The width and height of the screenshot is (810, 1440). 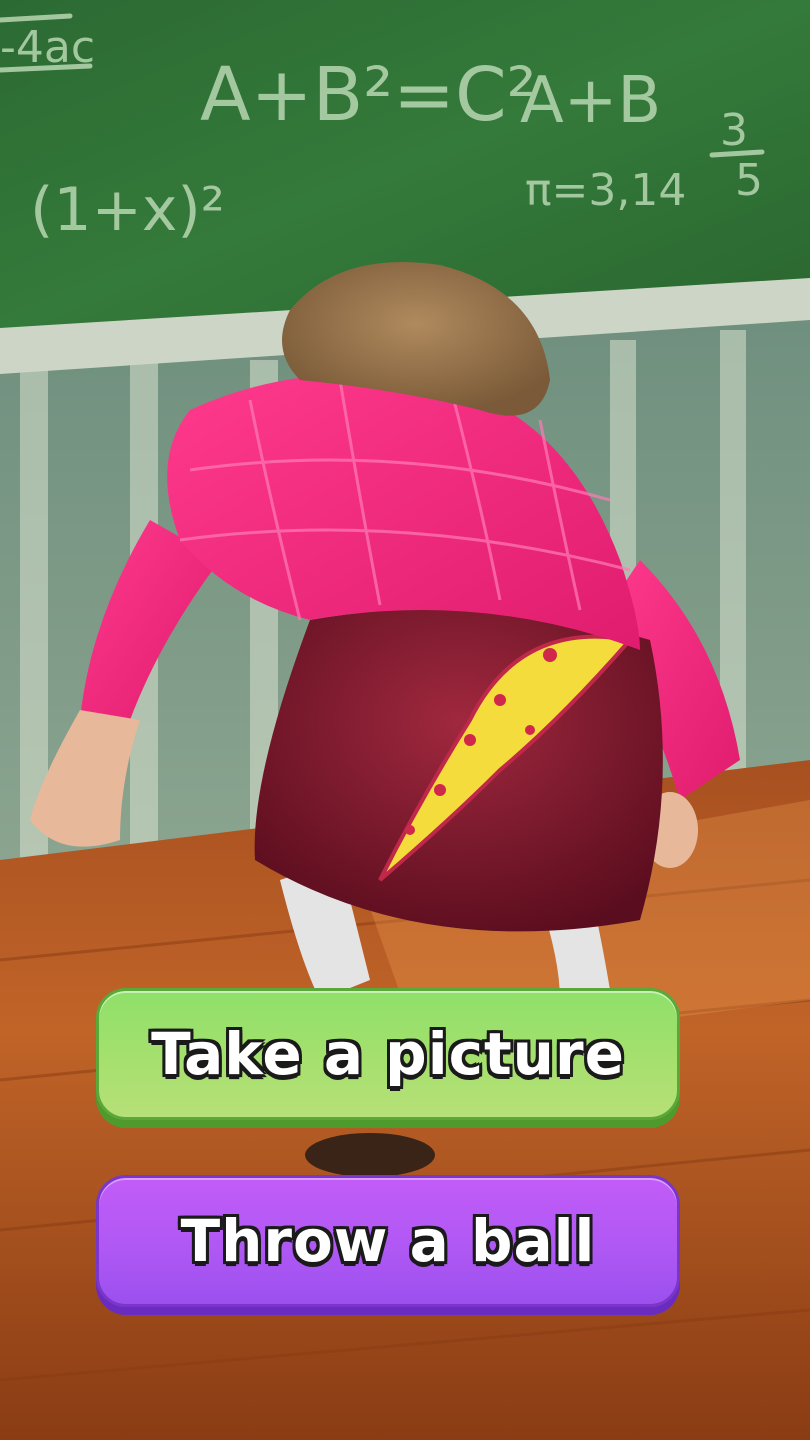 What do you see at coordinates (368, 95) in the screenshot?
I see `svg-text: A+B²=C²` at bounding box center [368, 95].